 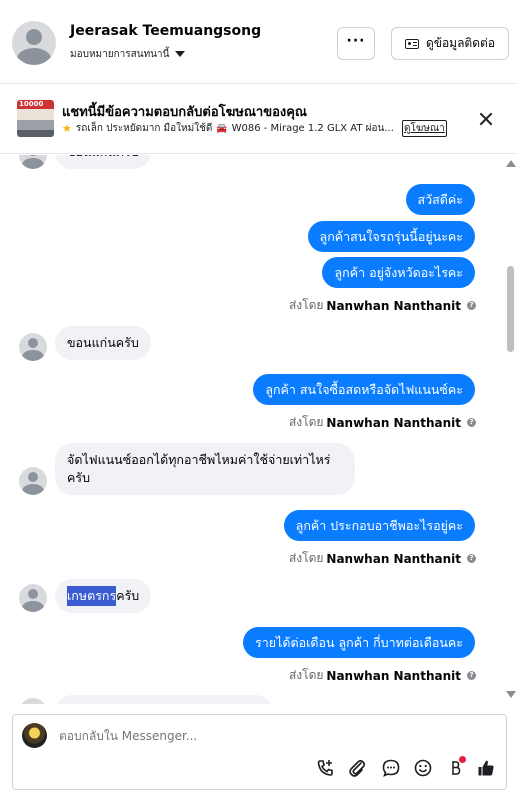 I want to click on like-icon, so click(x=486, y=768).